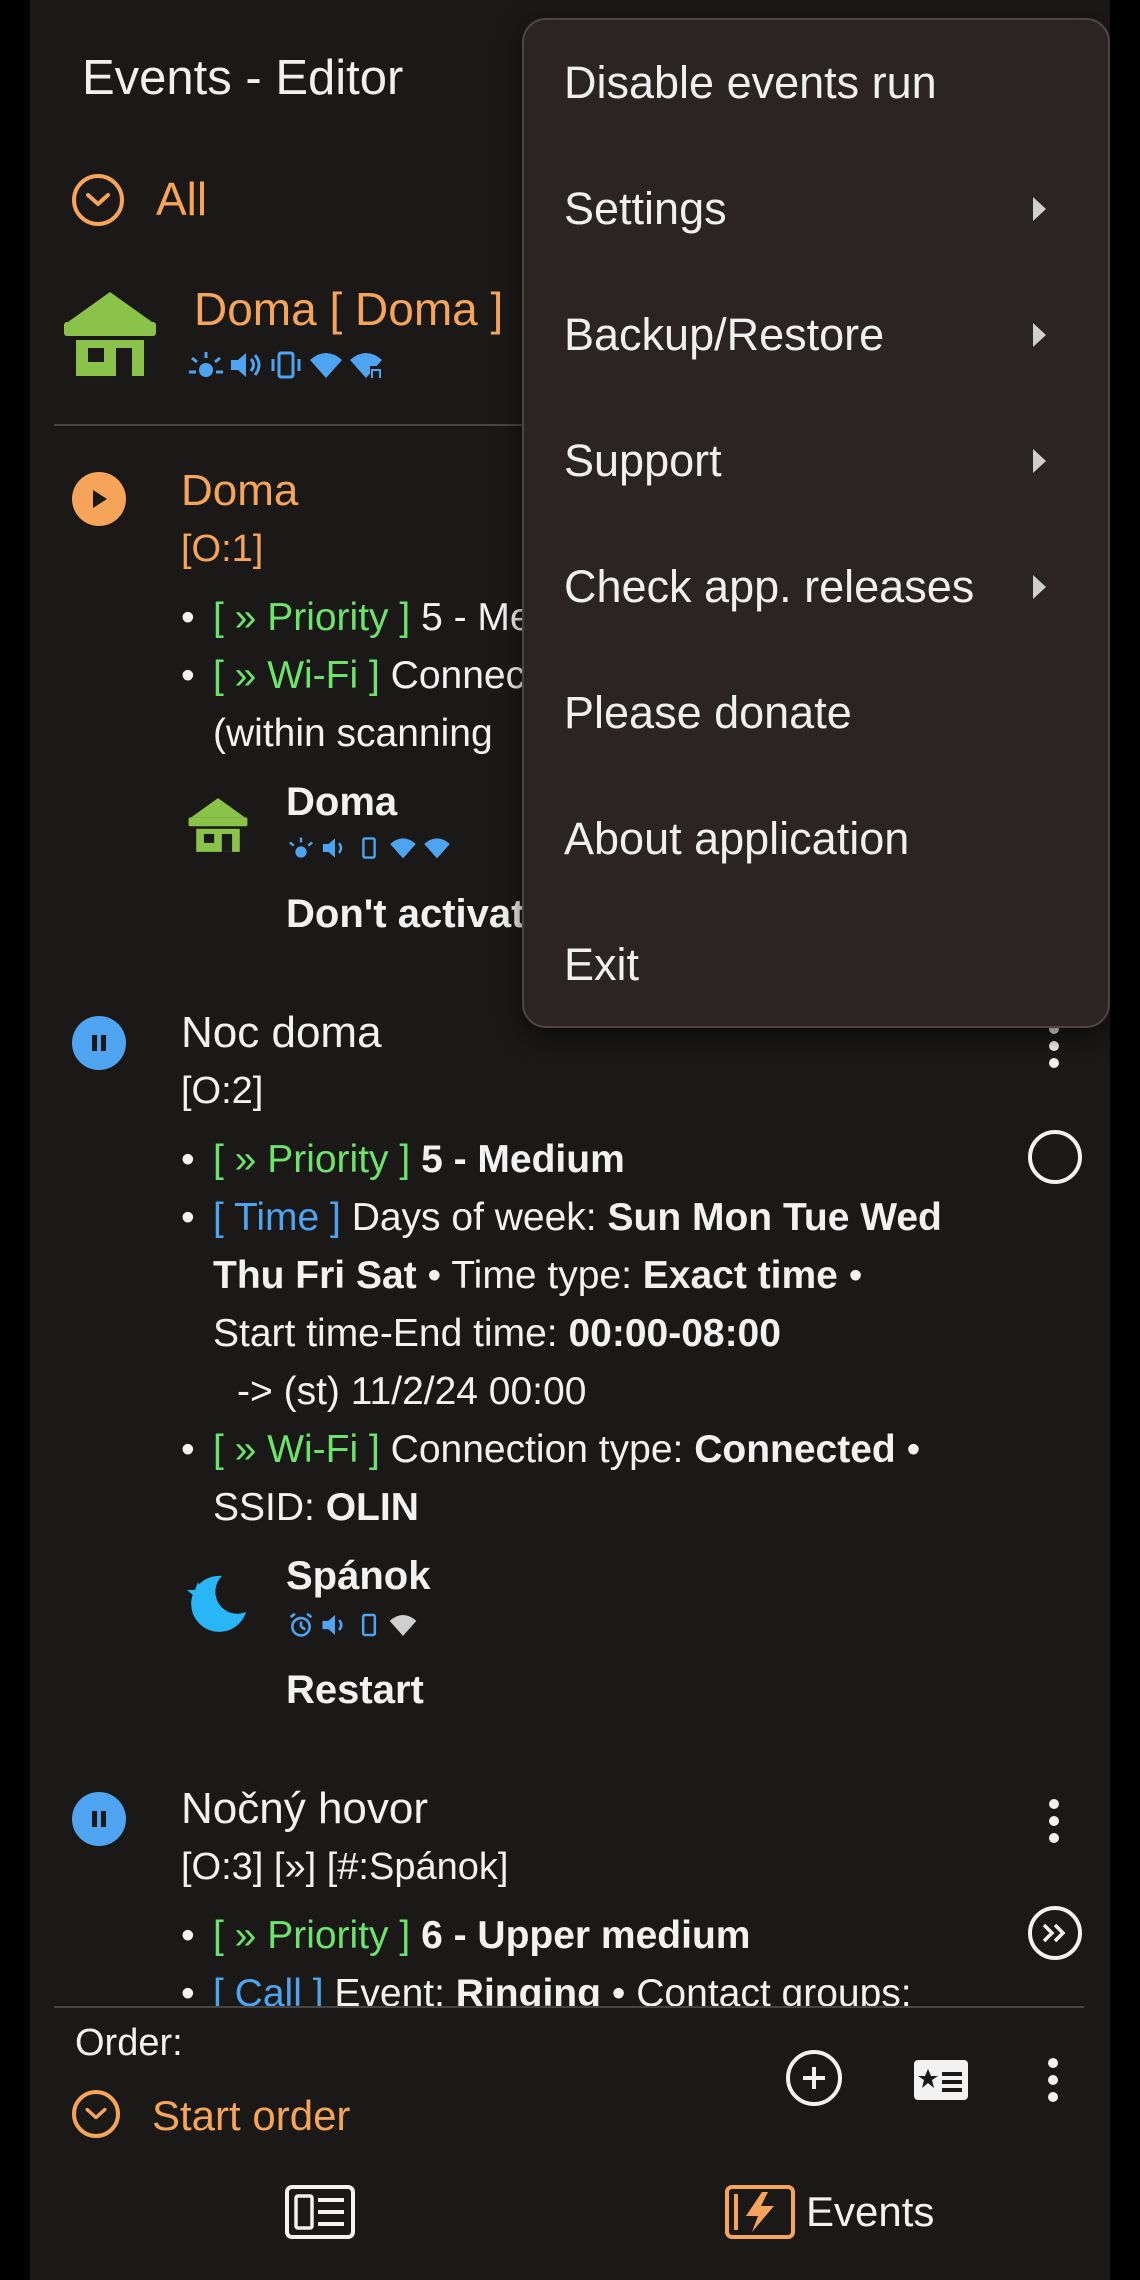  What do you see at coordinates (795, 1449) in the screenshot?
I see `wifi-type-value: Connected` at bounding box center [795, 1449].